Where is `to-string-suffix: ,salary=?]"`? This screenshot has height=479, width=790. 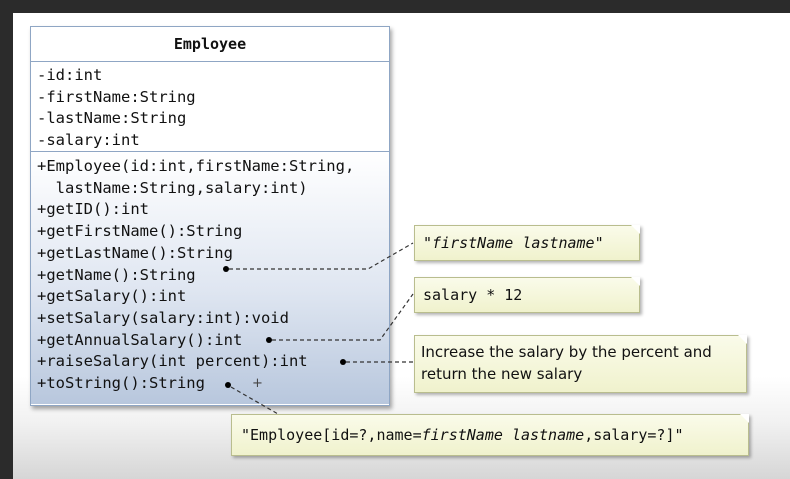 to-string-suffix: ,salary=?]" is located at coordinates (634, 435).